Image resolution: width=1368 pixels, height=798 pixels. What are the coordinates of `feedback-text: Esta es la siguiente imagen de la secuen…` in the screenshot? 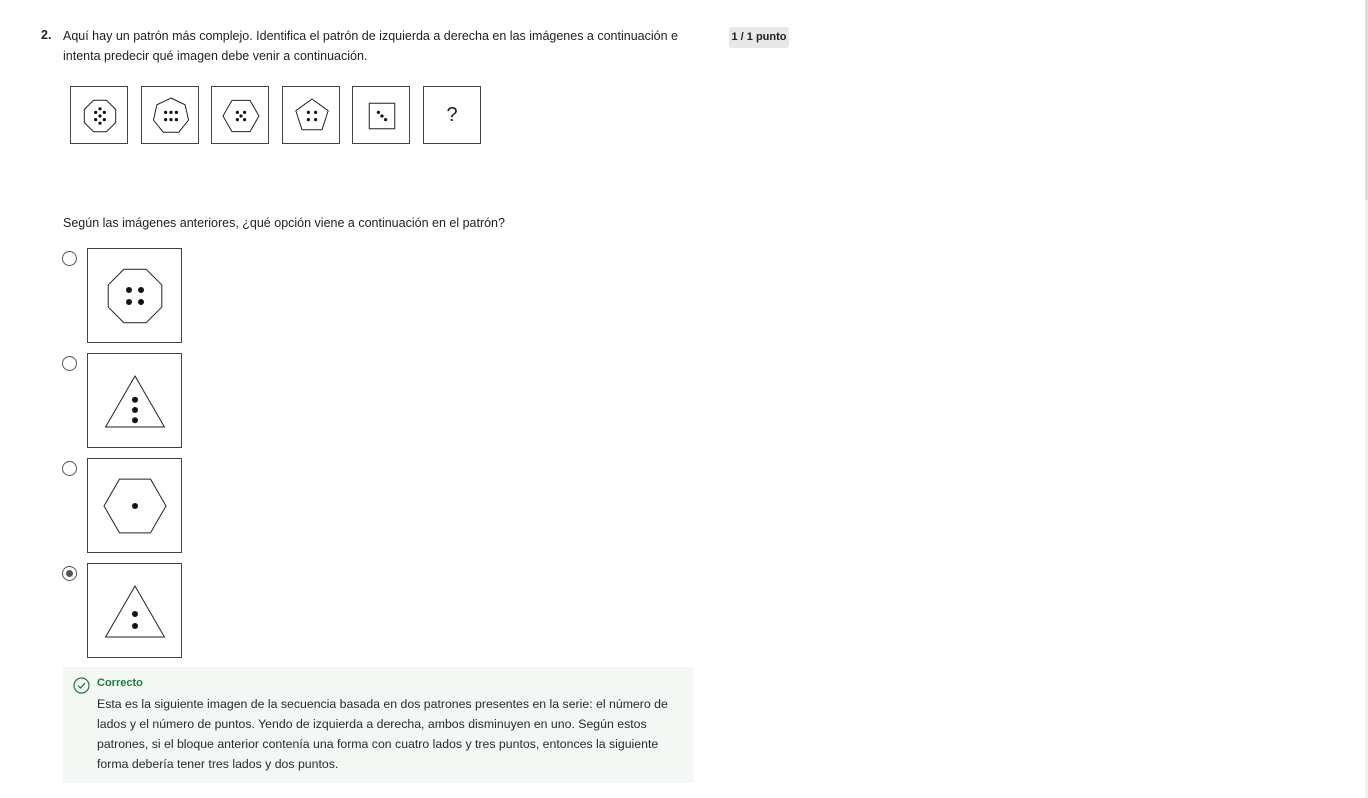 It's located at (382, 734).